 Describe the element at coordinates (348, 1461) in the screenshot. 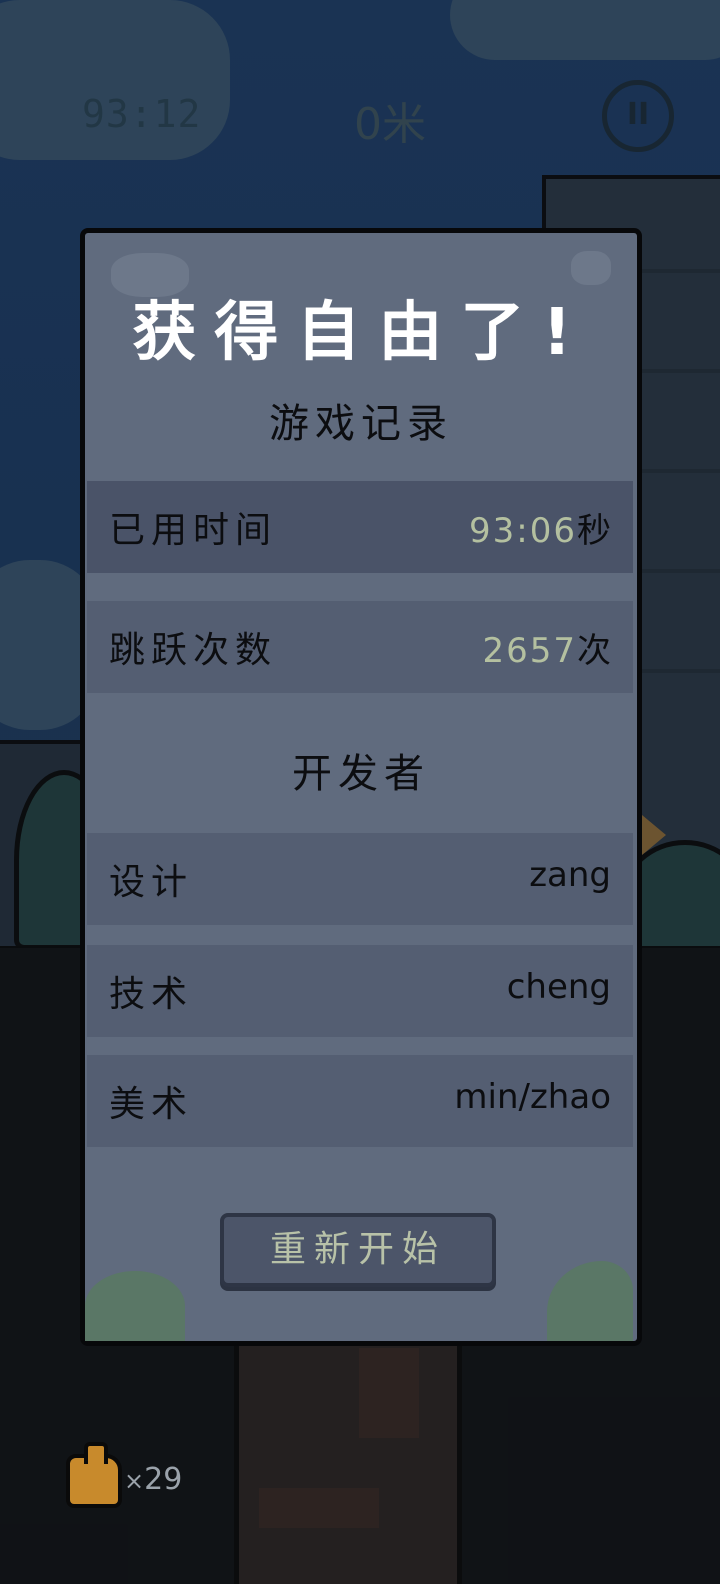

I see `tree-trunk` at that location.